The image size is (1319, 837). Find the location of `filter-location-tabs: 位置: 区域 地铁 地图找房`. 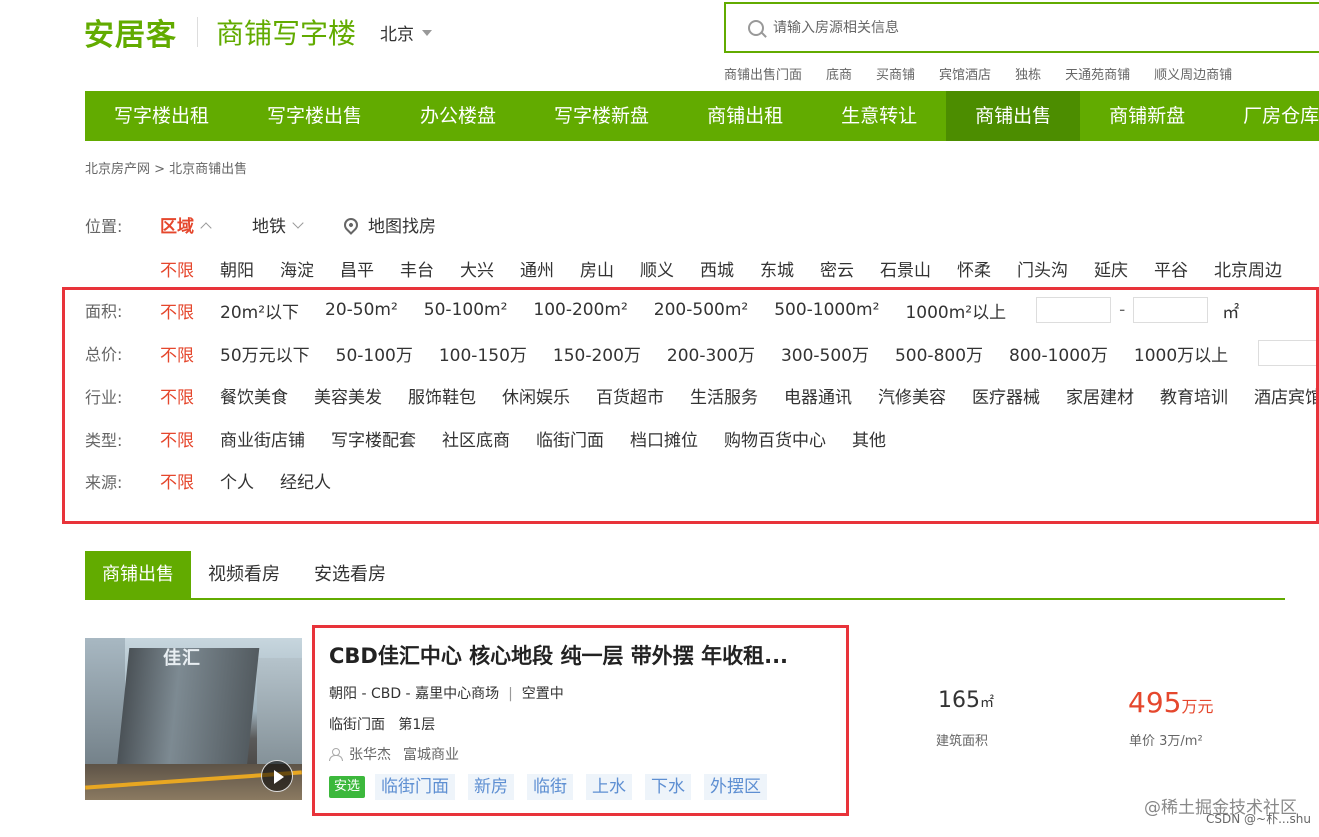

filter-location-tabs: 位置: 区域 地铁 地图找房 is located at coordinates (281, 224).